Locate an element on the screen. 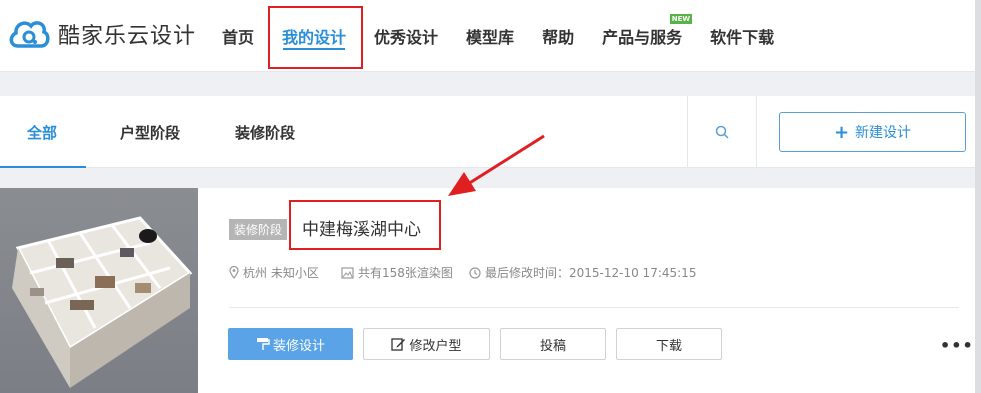  search-button is located at coordinates (722, 132).